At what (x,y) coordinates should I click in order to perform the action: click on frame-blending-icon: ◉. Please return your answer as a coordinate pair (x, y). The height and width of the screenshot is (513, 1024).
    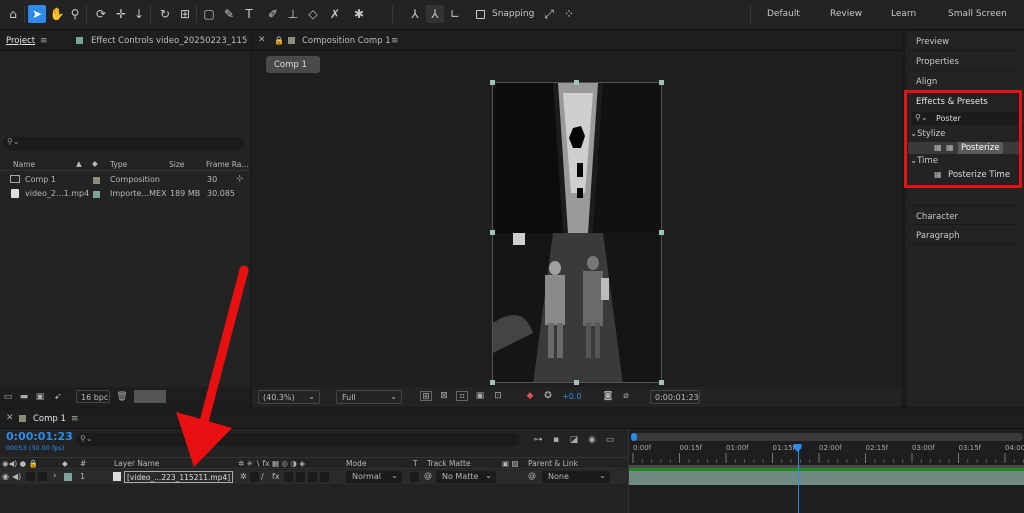
    Looking at the image, I should click on (592, 440).